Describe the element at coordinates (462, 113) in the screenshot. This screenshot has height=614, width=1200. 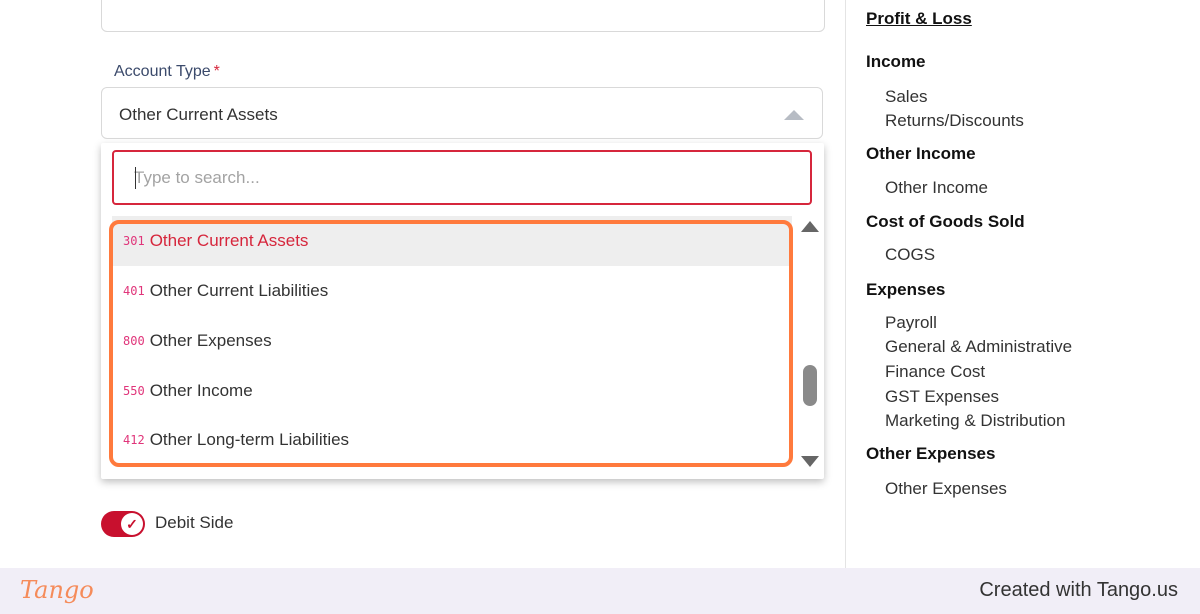
I see `account-type-select: Other Current Assets` at that location.